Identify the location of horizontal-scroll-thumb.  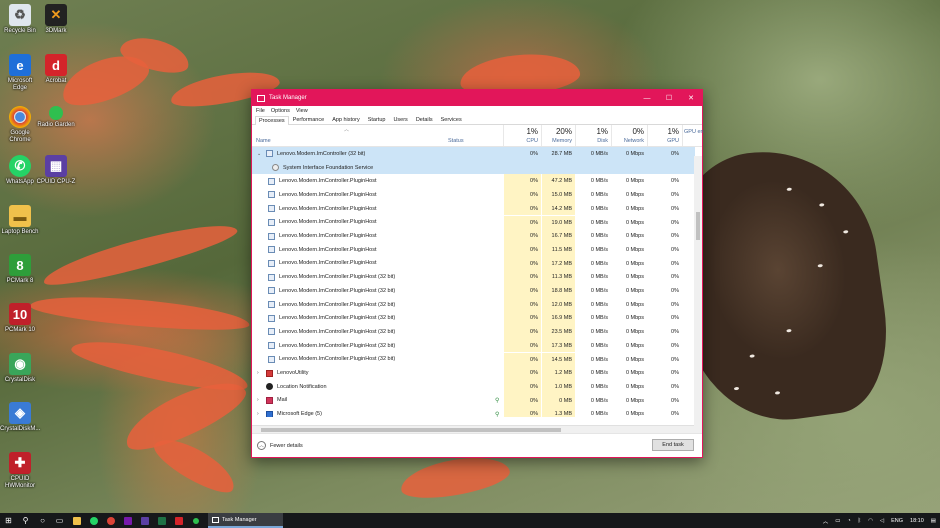
(411, 430).